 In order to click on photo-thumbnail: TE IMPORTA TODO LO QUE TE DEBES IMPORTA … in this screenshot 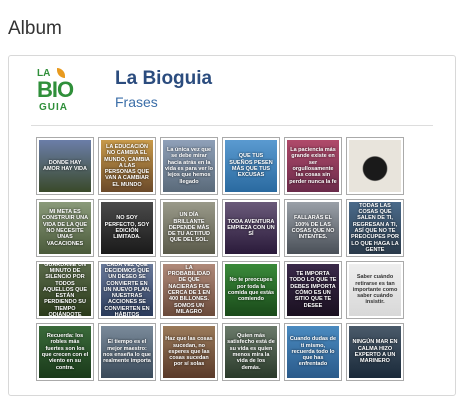, I will do `click(313, 290)`.